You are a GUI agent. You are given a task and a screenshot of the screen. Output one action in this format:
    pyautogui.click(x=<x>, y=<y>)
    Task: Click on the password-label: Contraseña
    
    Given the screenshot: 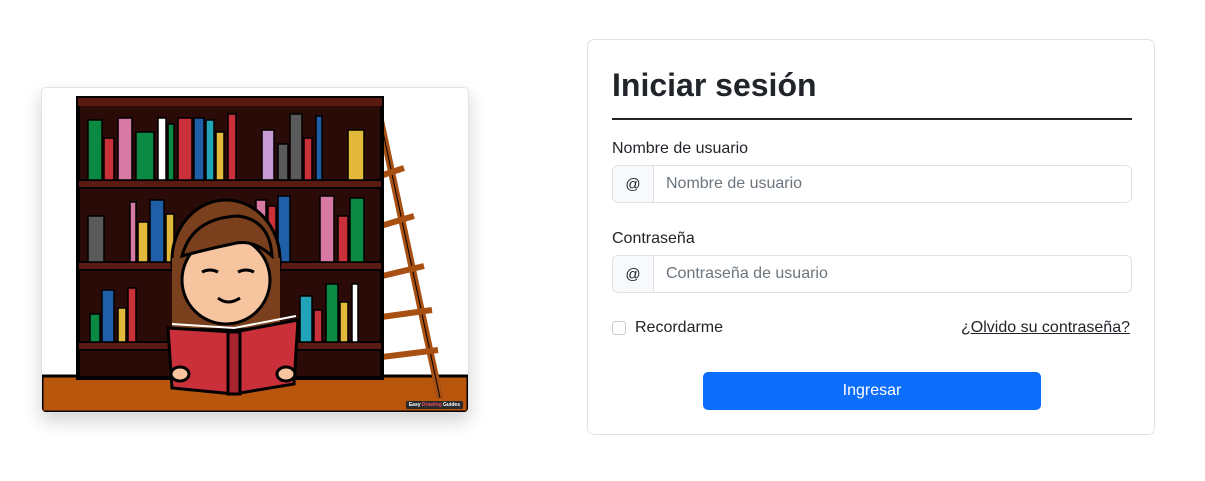 What is the action you would take?
    pyautogui.click(x=653, y=238)
    